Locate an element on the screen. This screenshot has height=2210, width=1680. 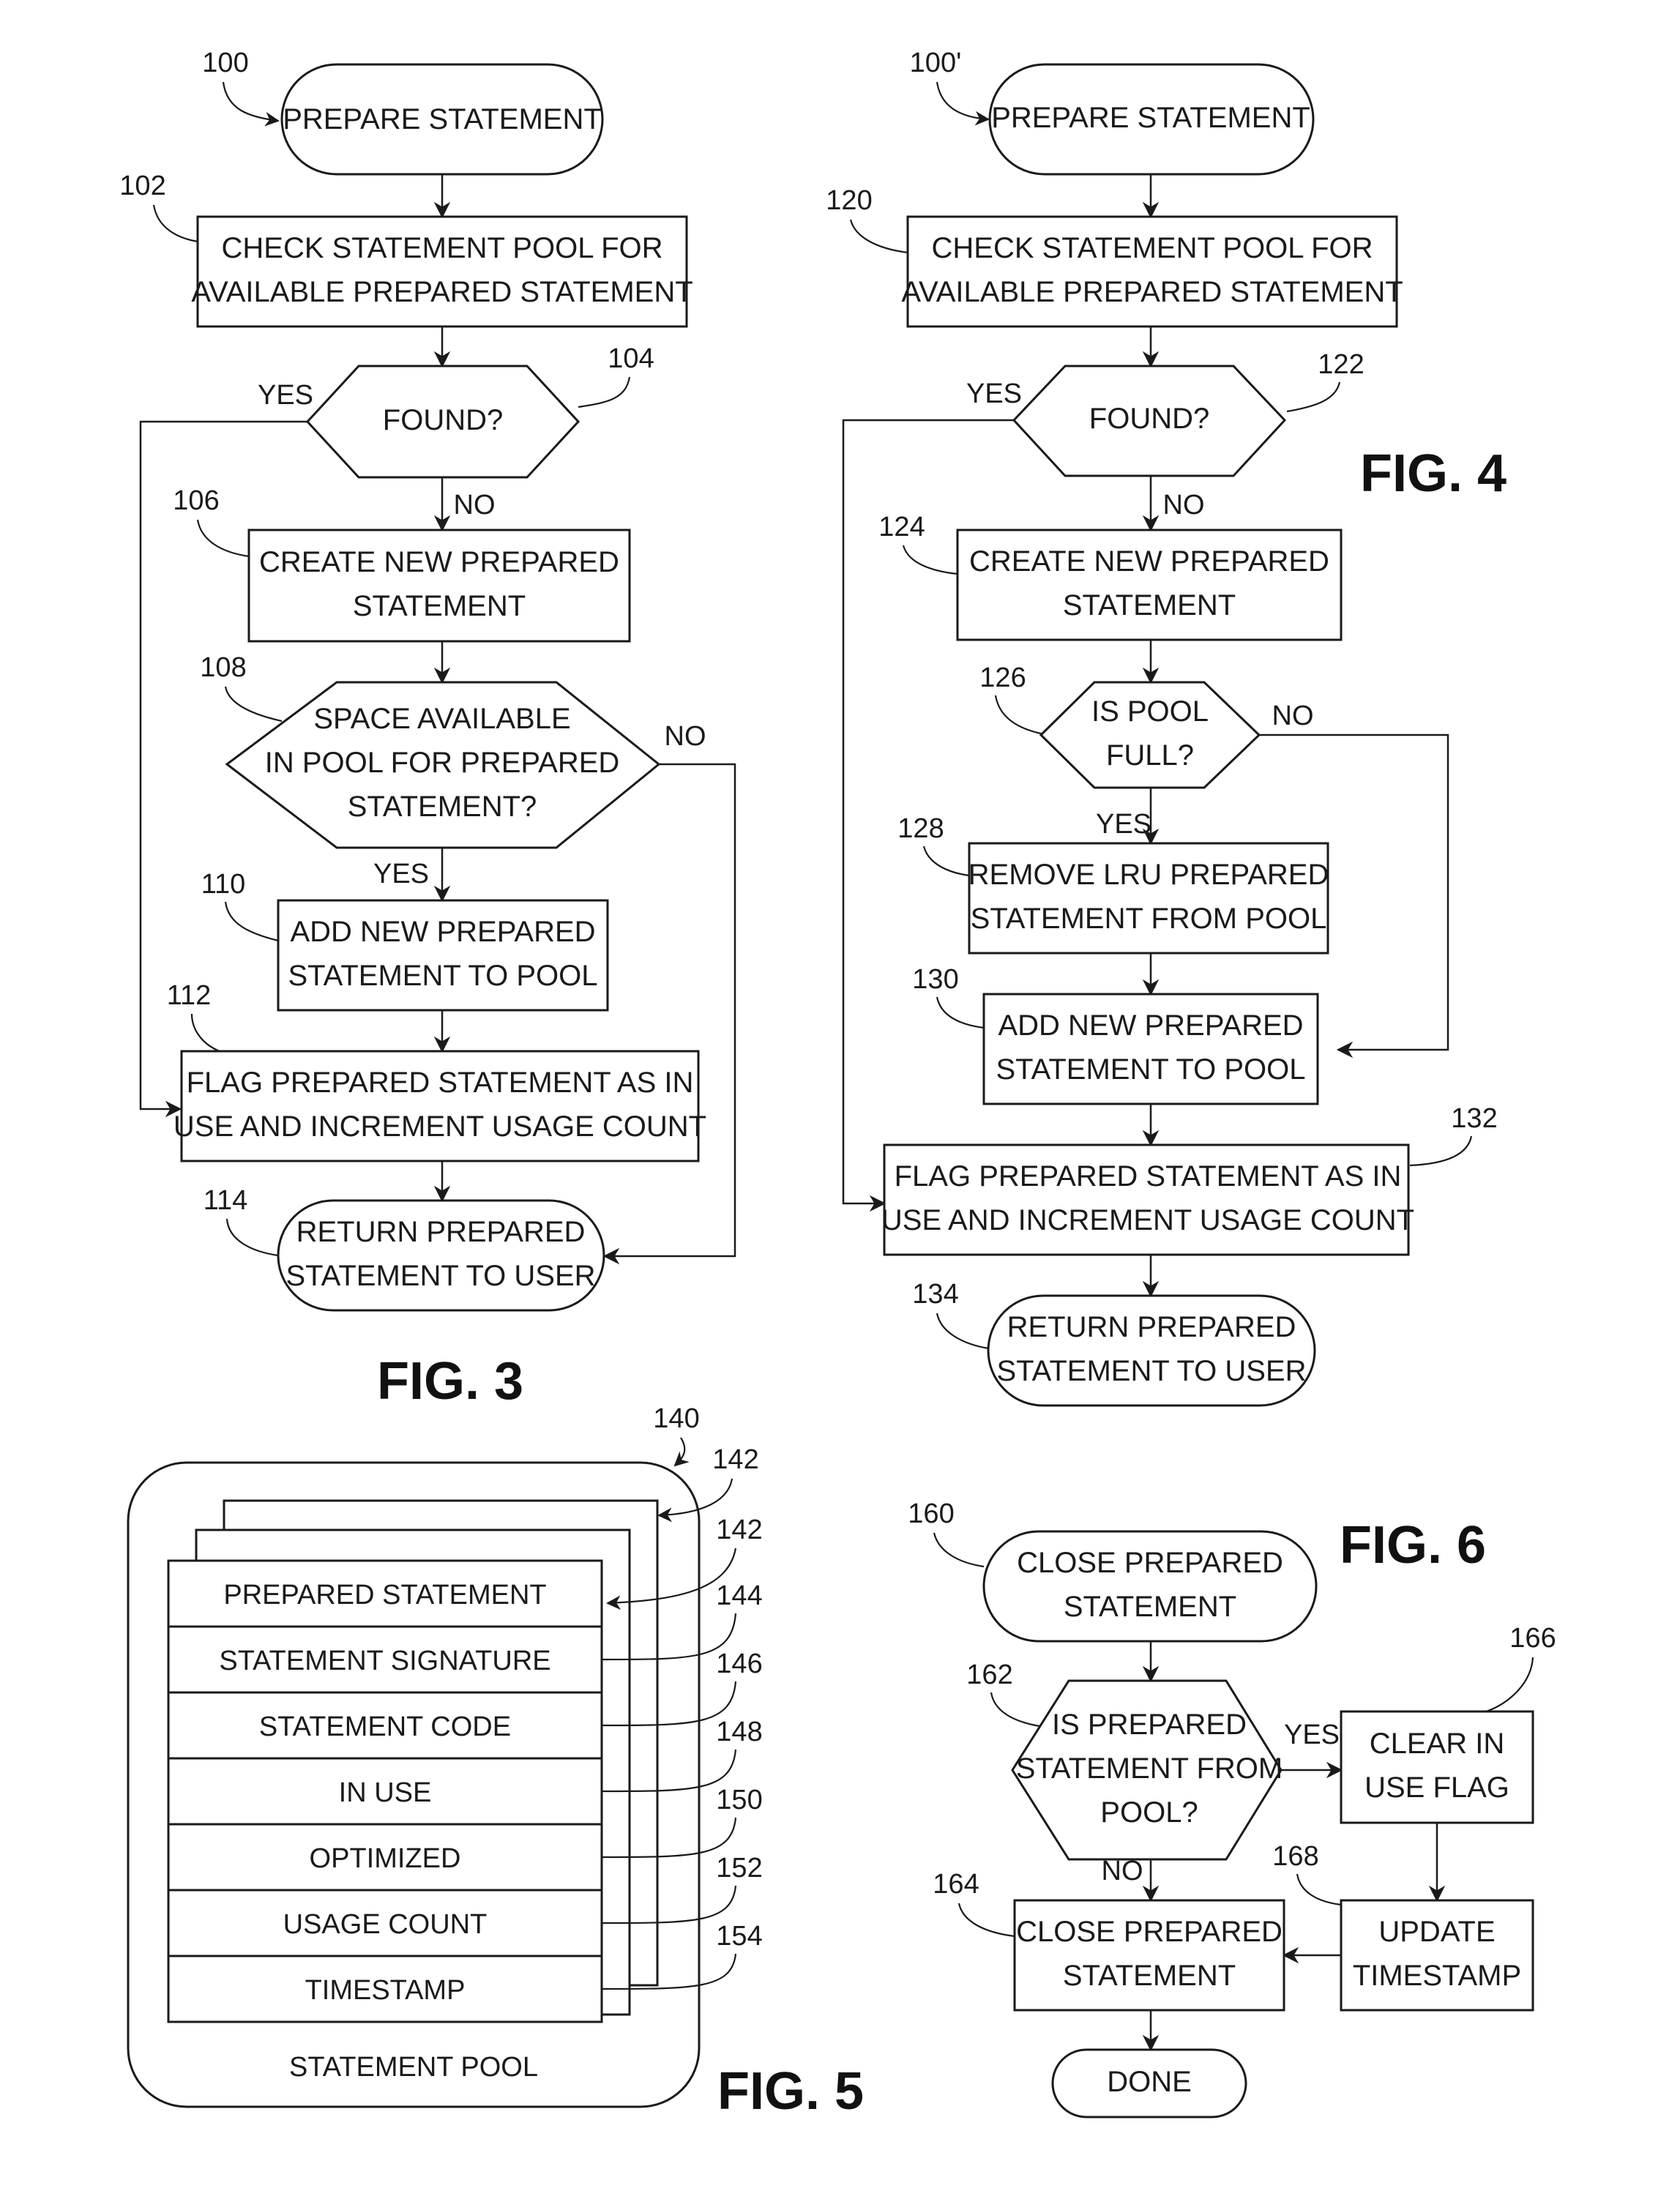
text-line: SPACE AVAILABLE is located at coordinates (441, 719).